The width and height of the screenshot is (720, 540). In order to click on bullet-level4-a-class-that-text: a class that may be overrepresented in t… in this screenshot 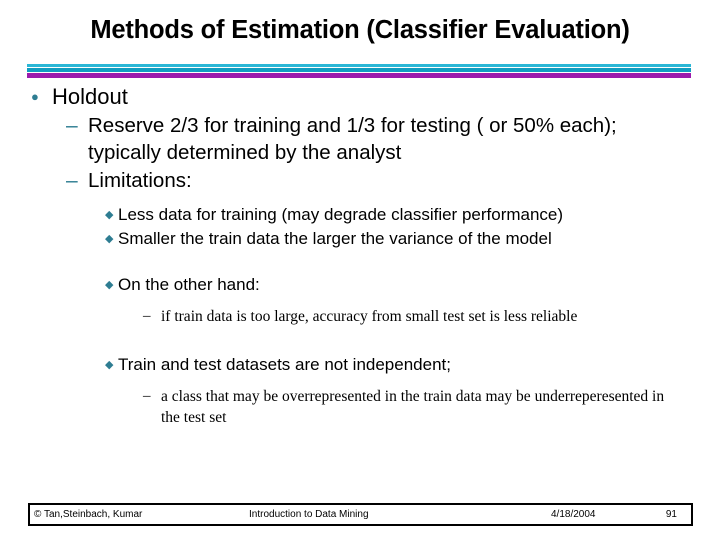, I will do `click(413, 407)`.